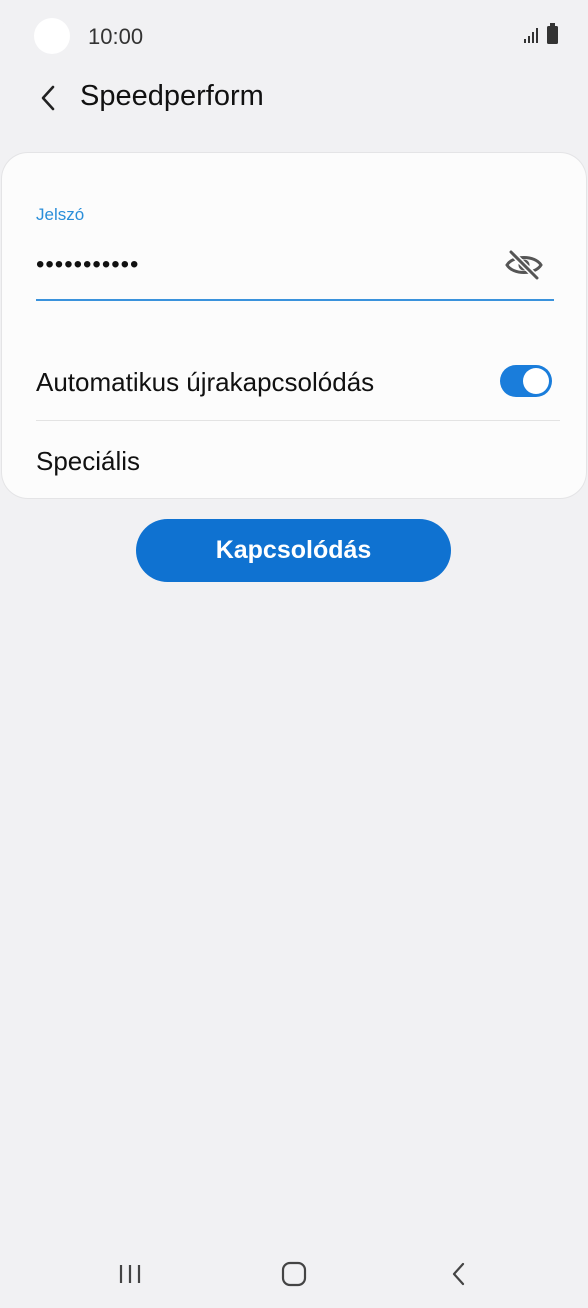 The image size is (588, 1308). I want to click on status-time: 10:00, so click(116, 36).